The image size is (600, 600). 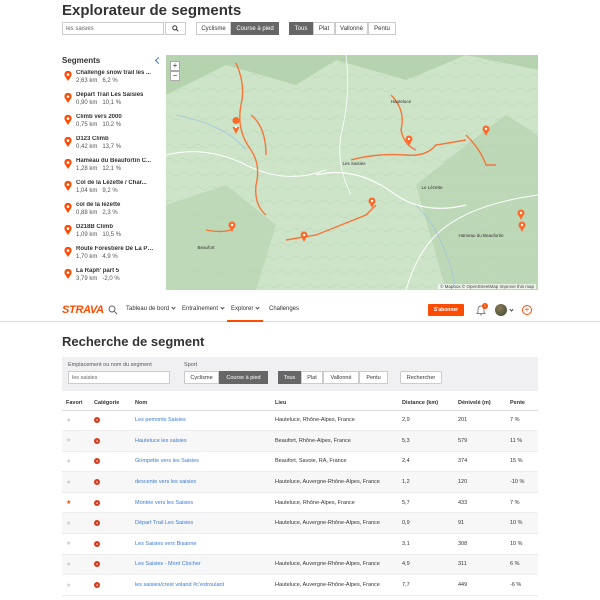 I want to click on nav-explore: Explorer, so click(x=245, y=308).